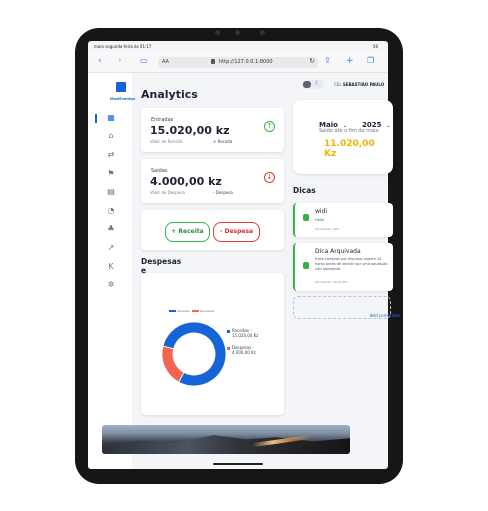 The height and width of the screenshot is (511, 488). Describe the element at coordinates (194, 354) in the screenshot. I see `donut-chart` at that location.